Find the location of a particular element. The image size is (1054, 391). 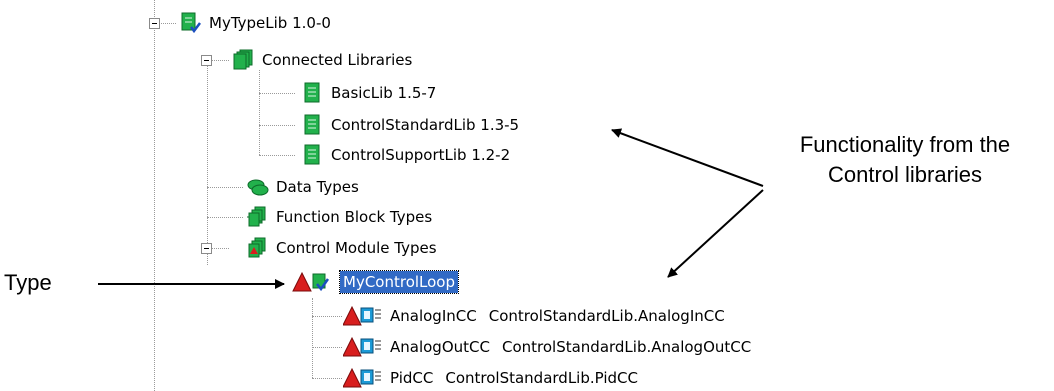

functionality-annotation: Functionality from the Control libraries is located at coordinates (905, 160).